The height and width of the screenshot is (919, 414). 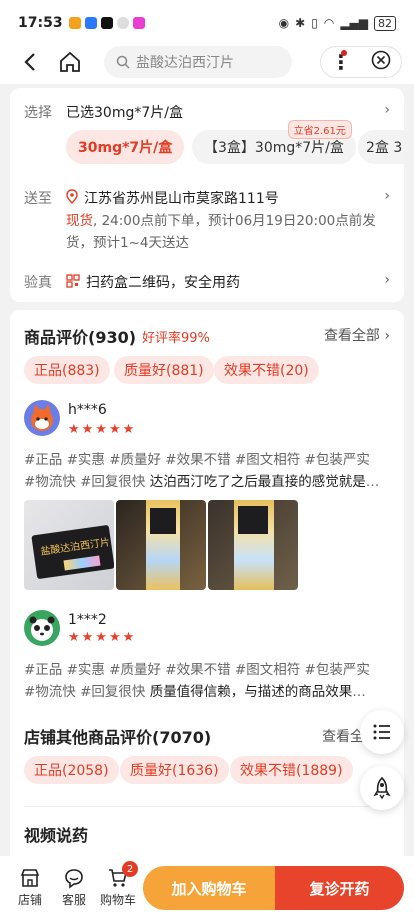 I want to click on promo-badge: 立省2.61元, so click(x=319, y=129).